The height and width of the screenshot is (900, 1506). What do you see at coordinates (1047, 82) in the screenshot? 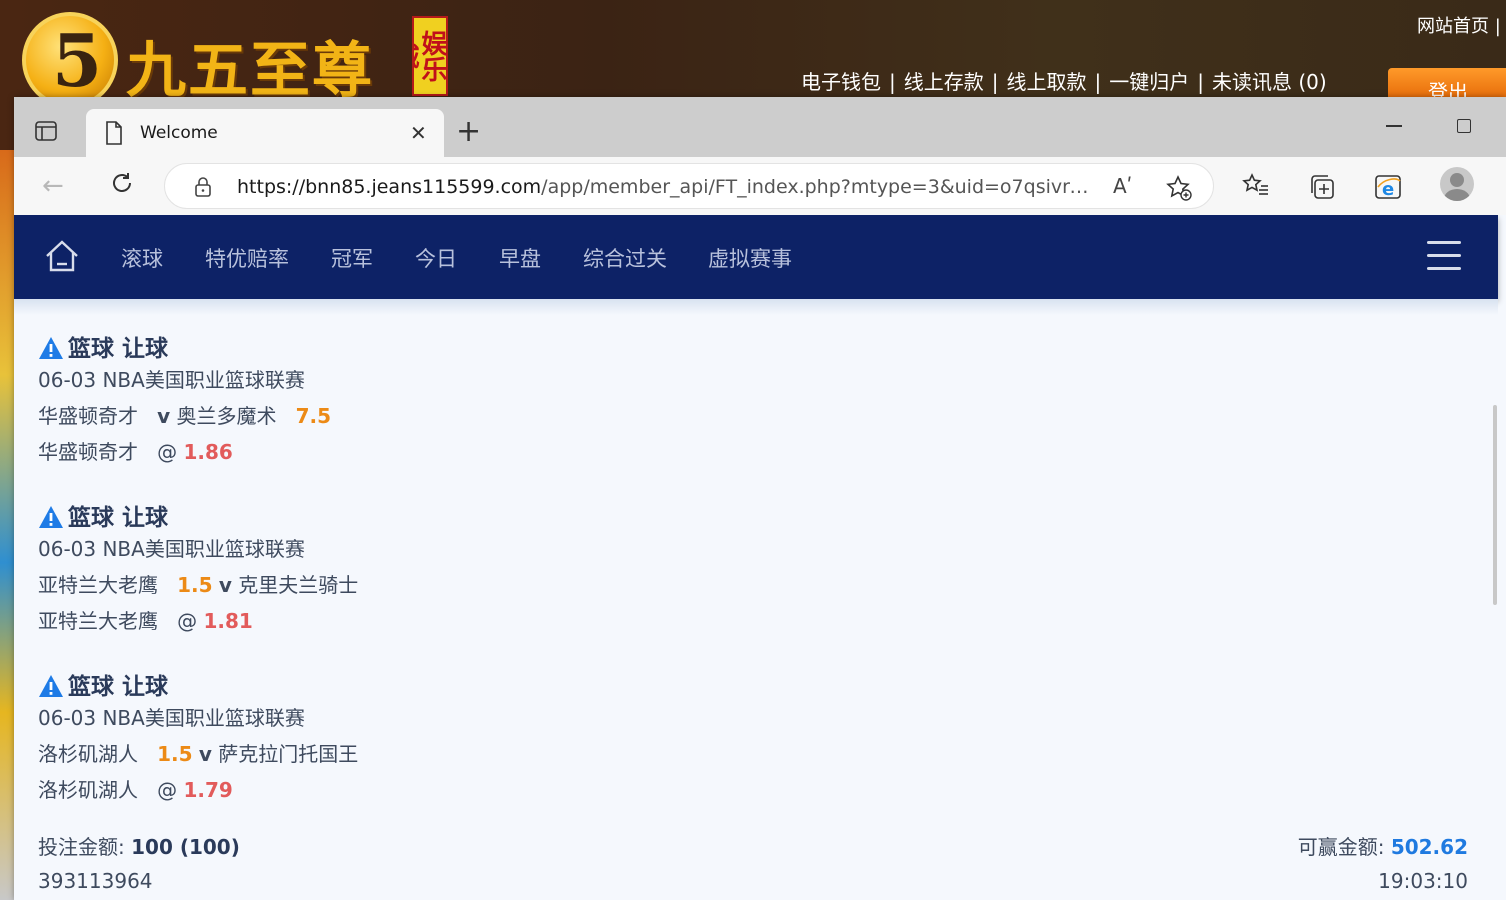
I see `withdraw-link: 线上取款` at bounding box center [1047, 82].